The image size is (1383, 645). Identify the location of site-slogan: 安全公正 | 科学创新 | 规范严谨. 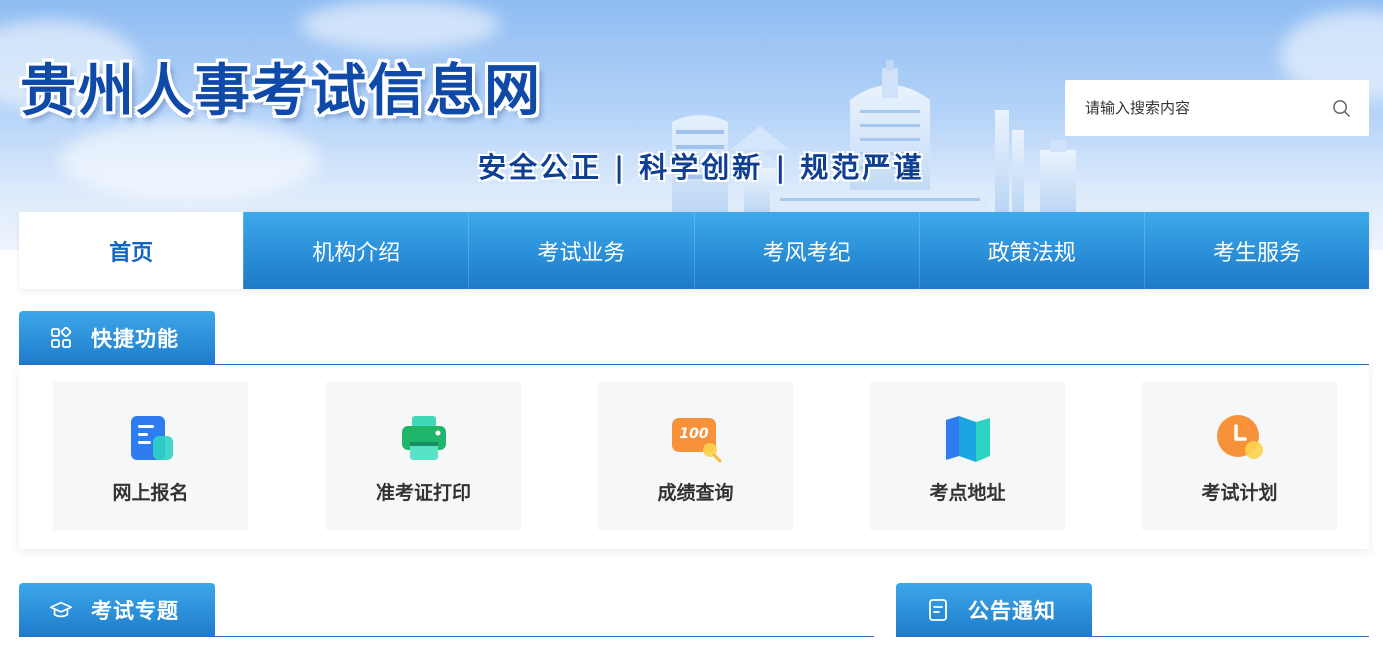
(701, 166).